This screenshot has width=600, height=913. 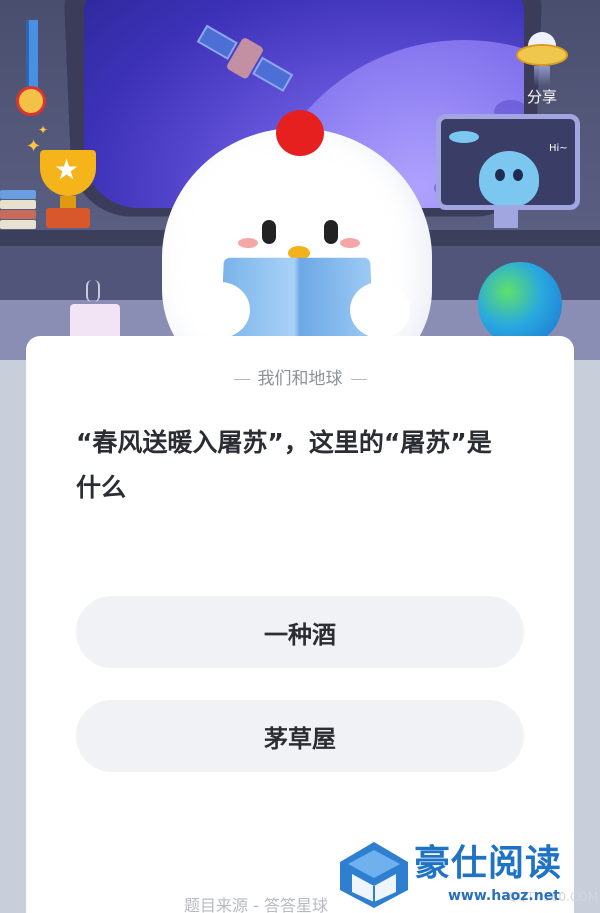 What do you see at coordinates (300, 133) in the screenshot?
I see `chick-comb` at bounding box center [300, 133].